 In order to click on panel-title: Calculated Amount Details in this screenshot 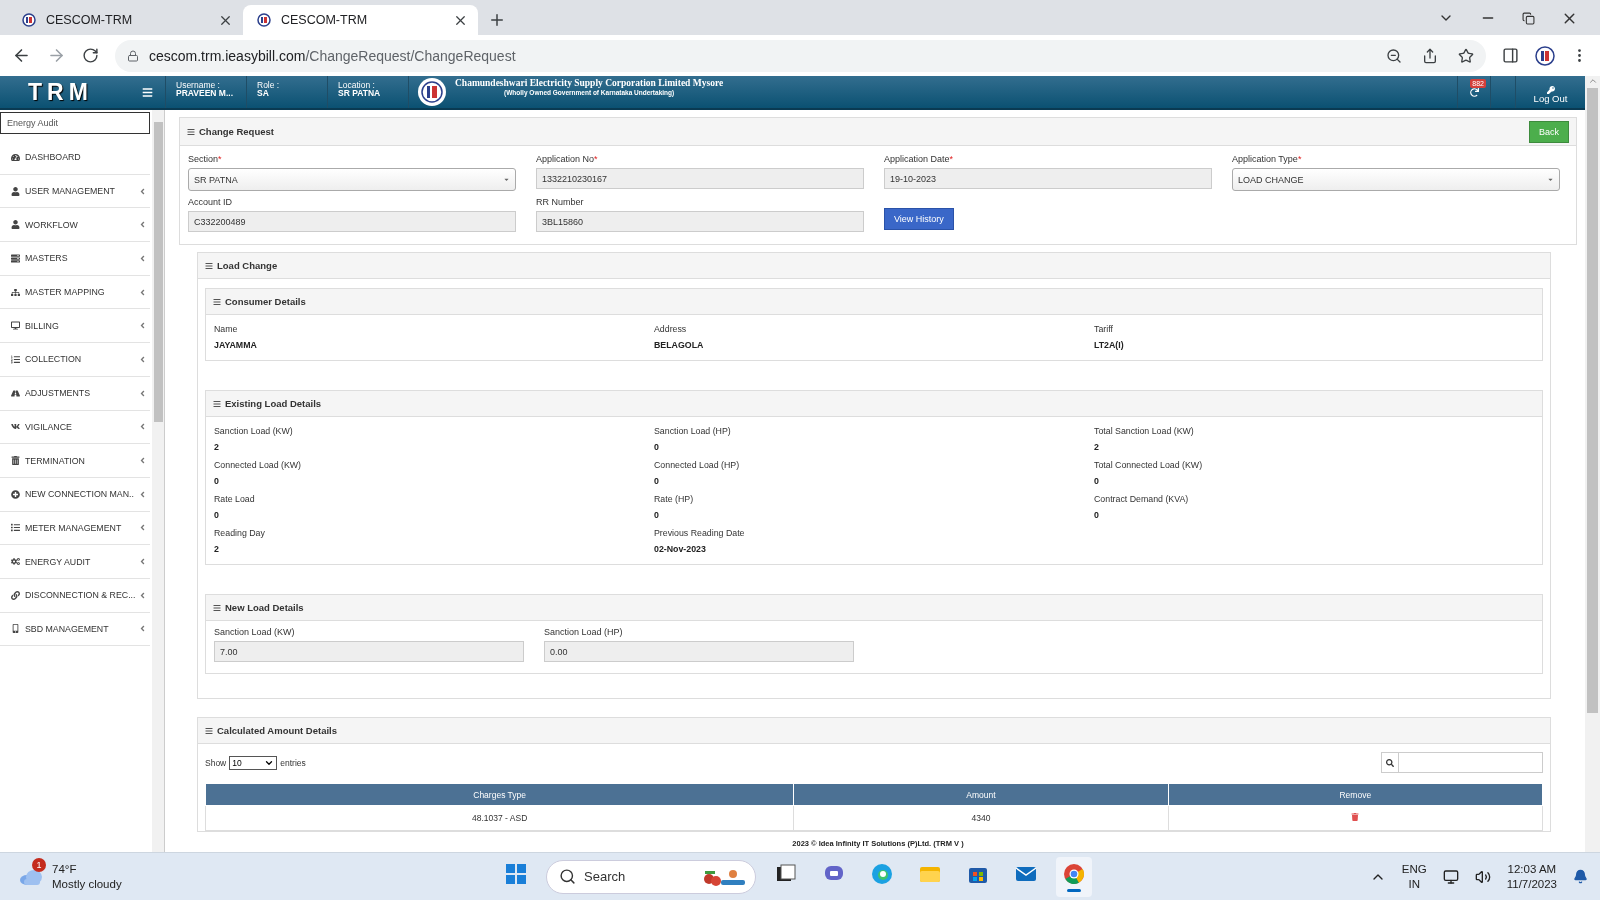, I will do `click(277, 730)`.